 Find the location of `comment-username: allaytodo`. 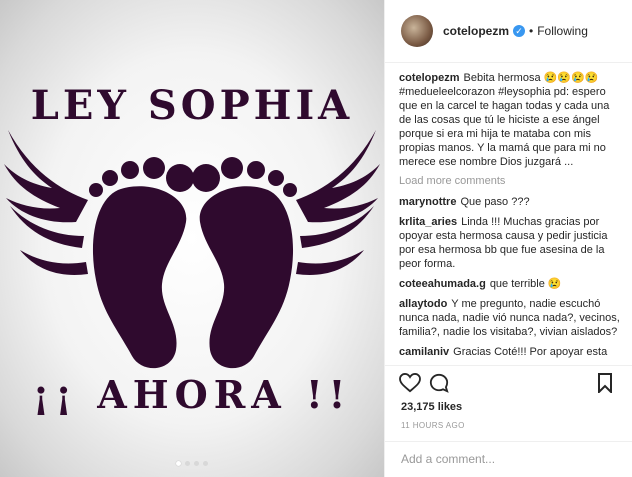

comment-username: allaytodo is located at coordinates (423, 304).